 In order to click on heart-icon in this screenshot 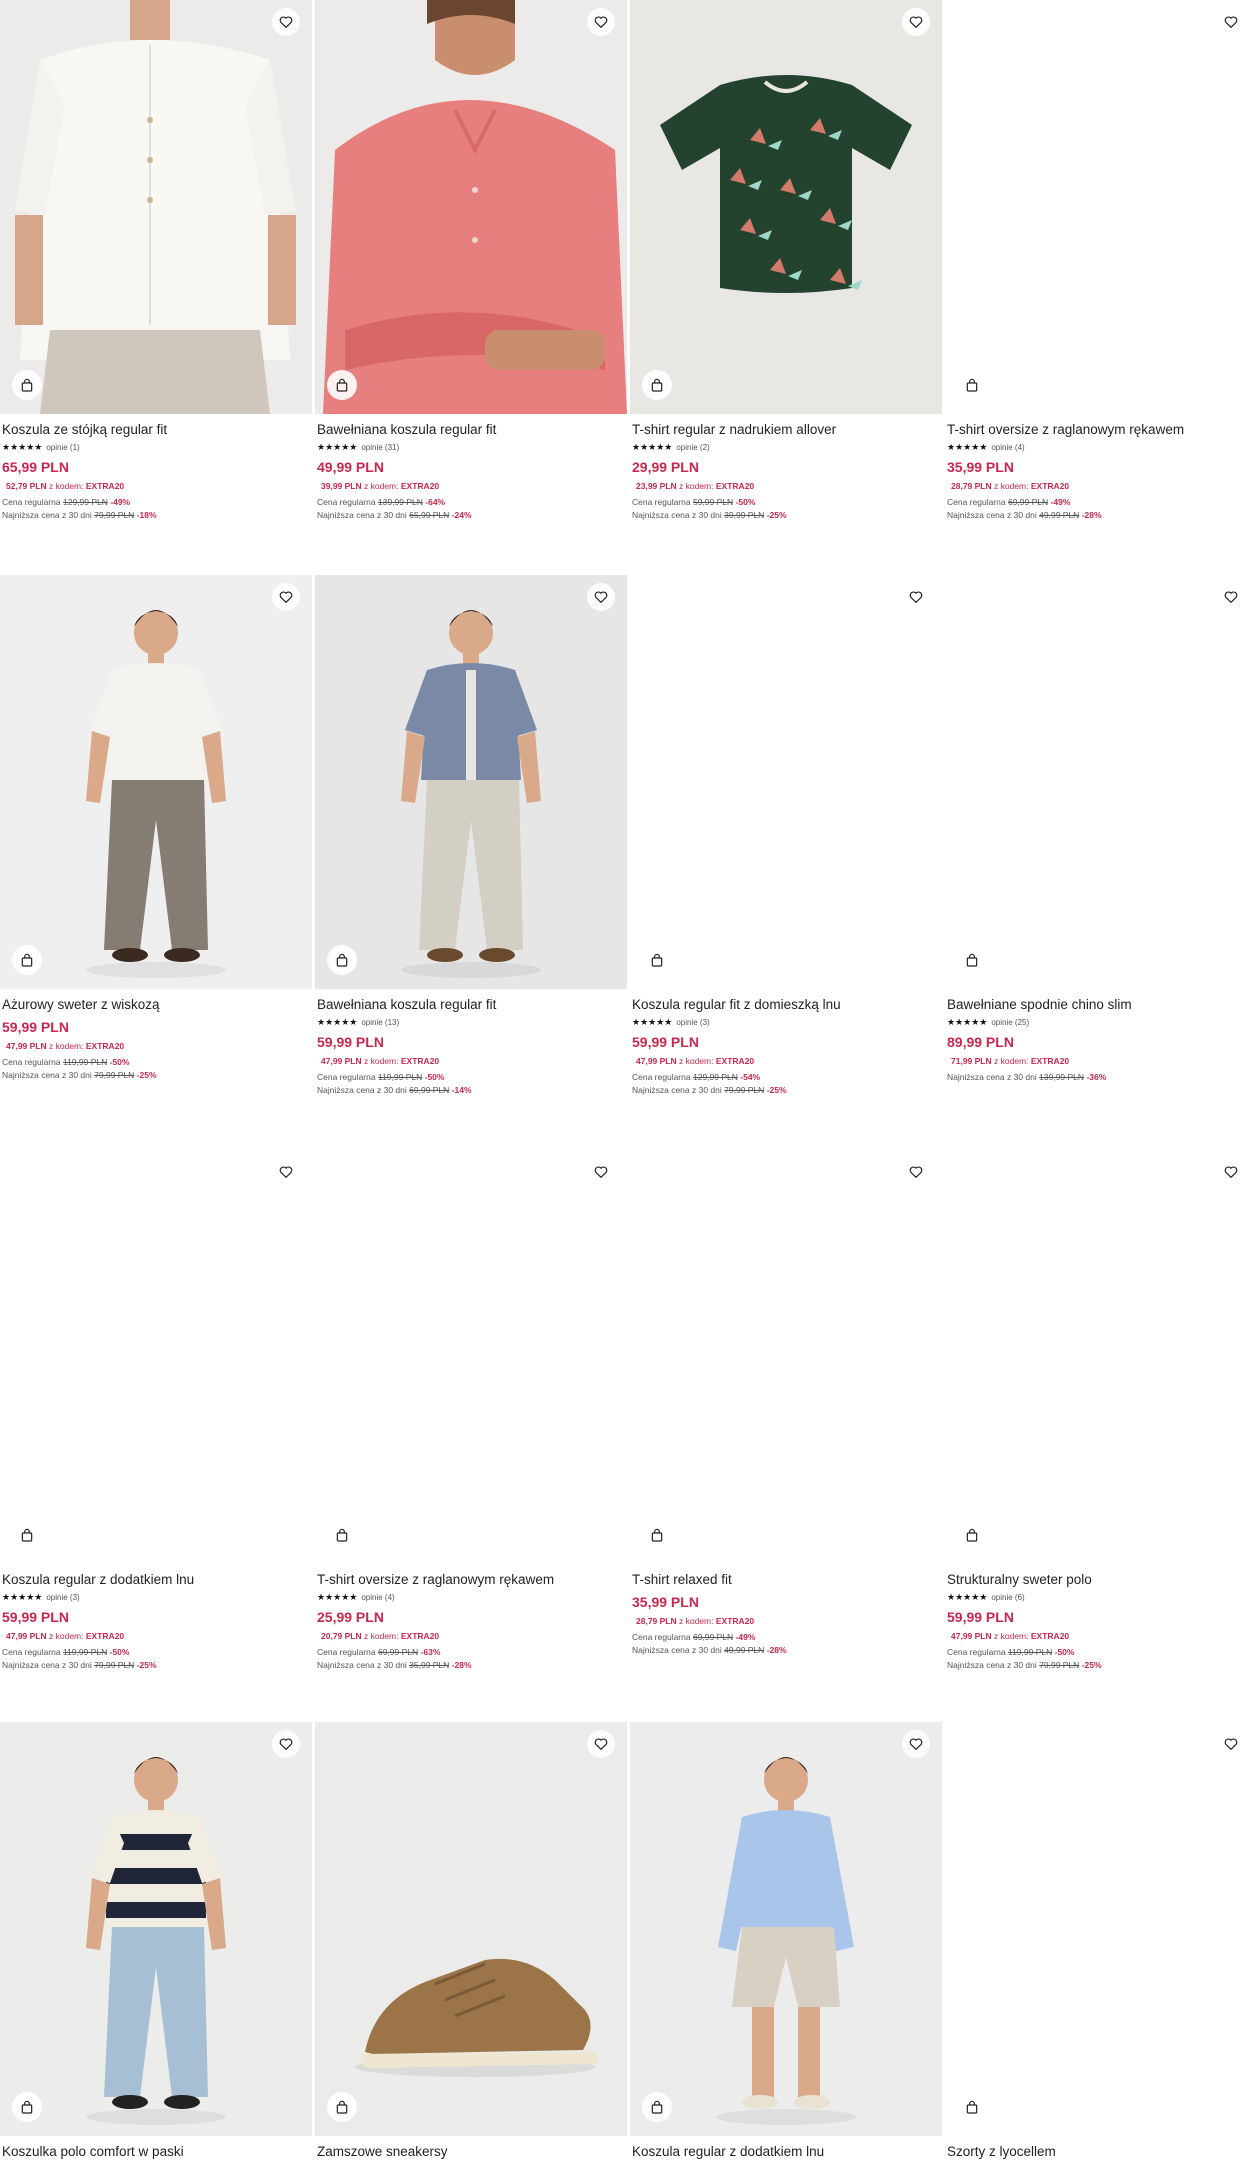, I will do `click(1231, 22)`.